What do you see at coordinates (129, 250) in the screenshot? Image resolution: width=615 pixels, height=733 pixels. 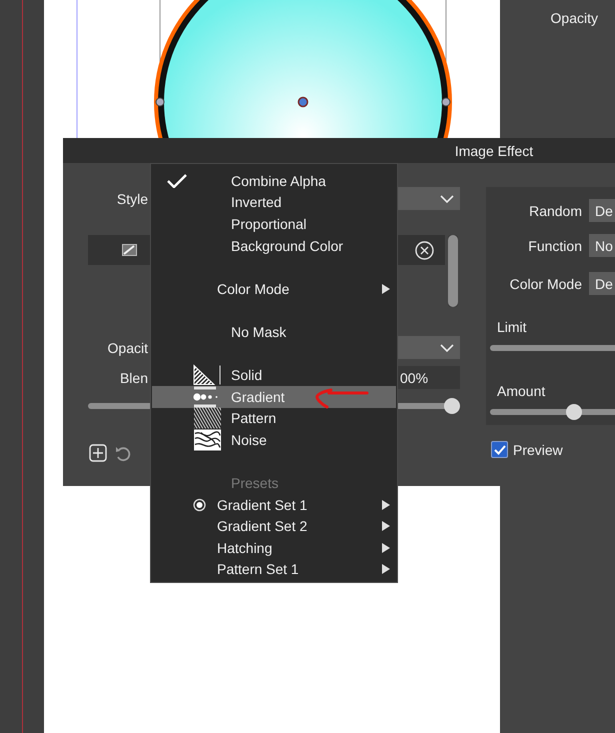 I see `image-icon` at bounding box center [129, 250].